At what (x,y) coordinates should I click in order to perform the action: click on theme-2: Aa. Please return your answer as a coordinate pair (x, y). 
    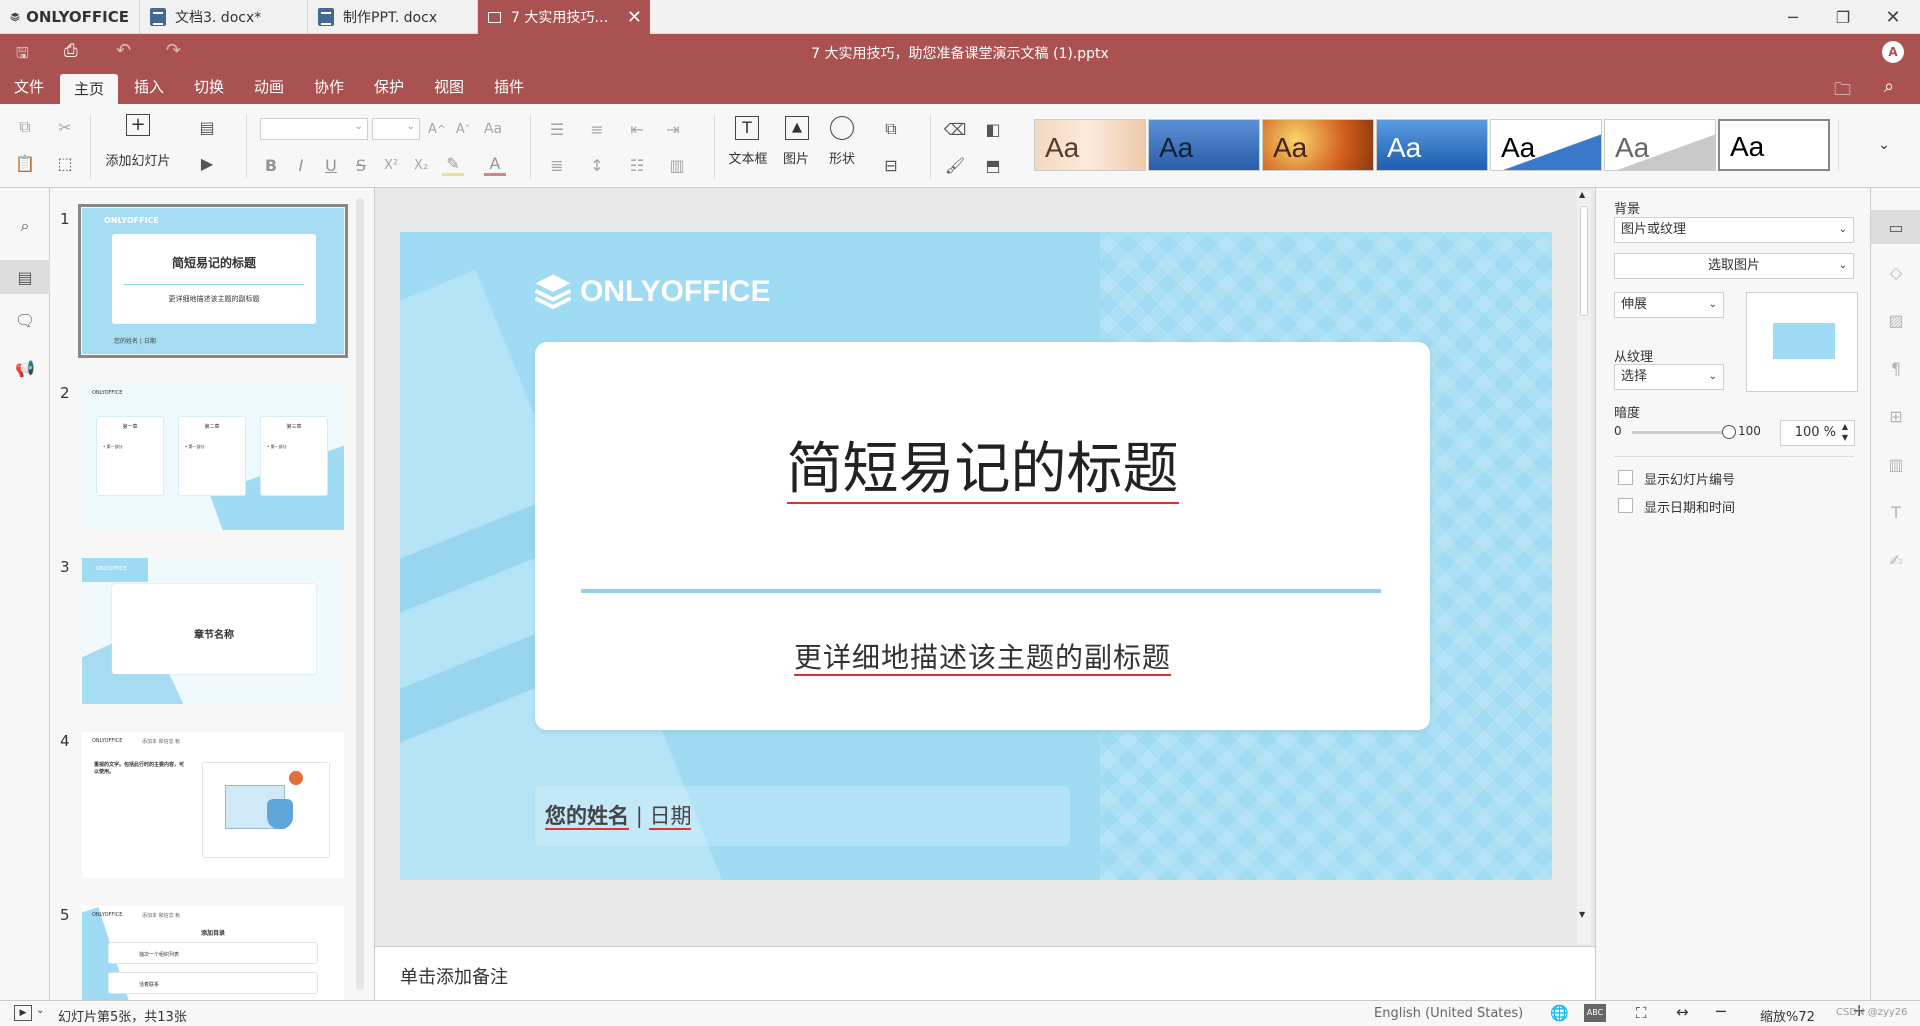
    Looking at the image, I should click on (1204, 145).